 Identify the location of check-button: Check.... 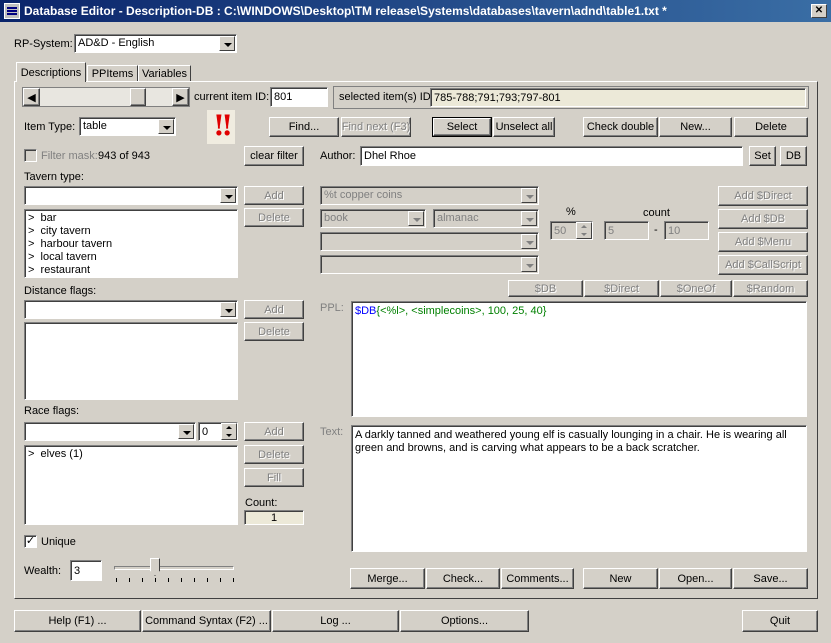
(463, 578).